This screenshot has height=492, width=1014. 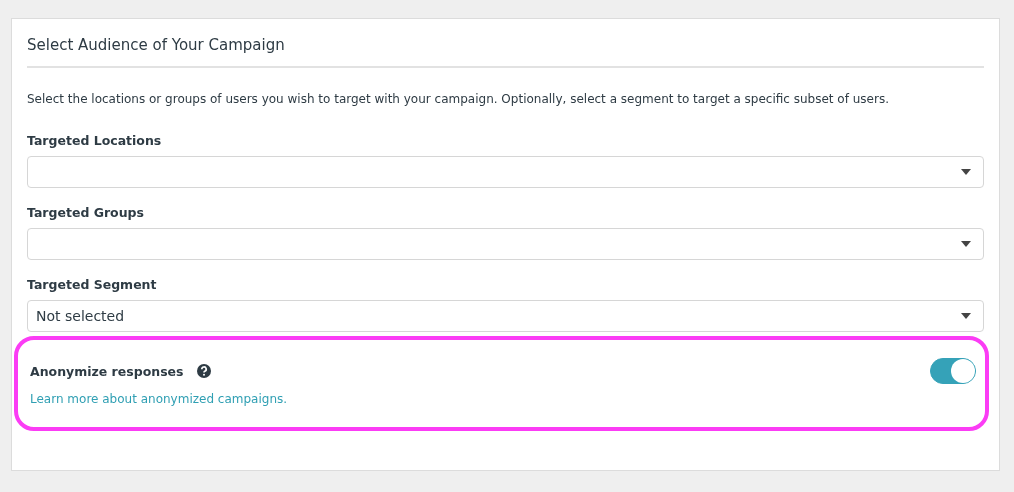 What do you see at coordinates (92, 284) in the screenshot?
I see `field-label: Targeted Segment` at bounding box center [92, 284].